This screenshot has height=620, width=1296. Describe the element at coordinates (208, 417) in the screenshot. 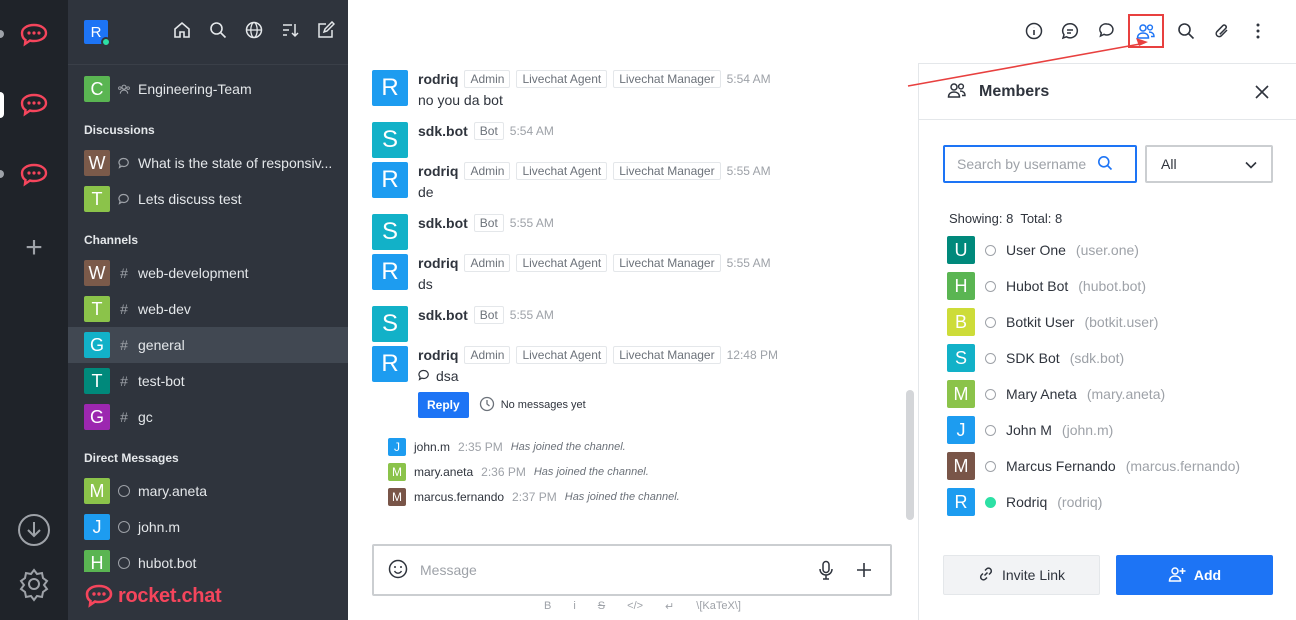

I see `sidebar-item-gc: G # gc` at that location.